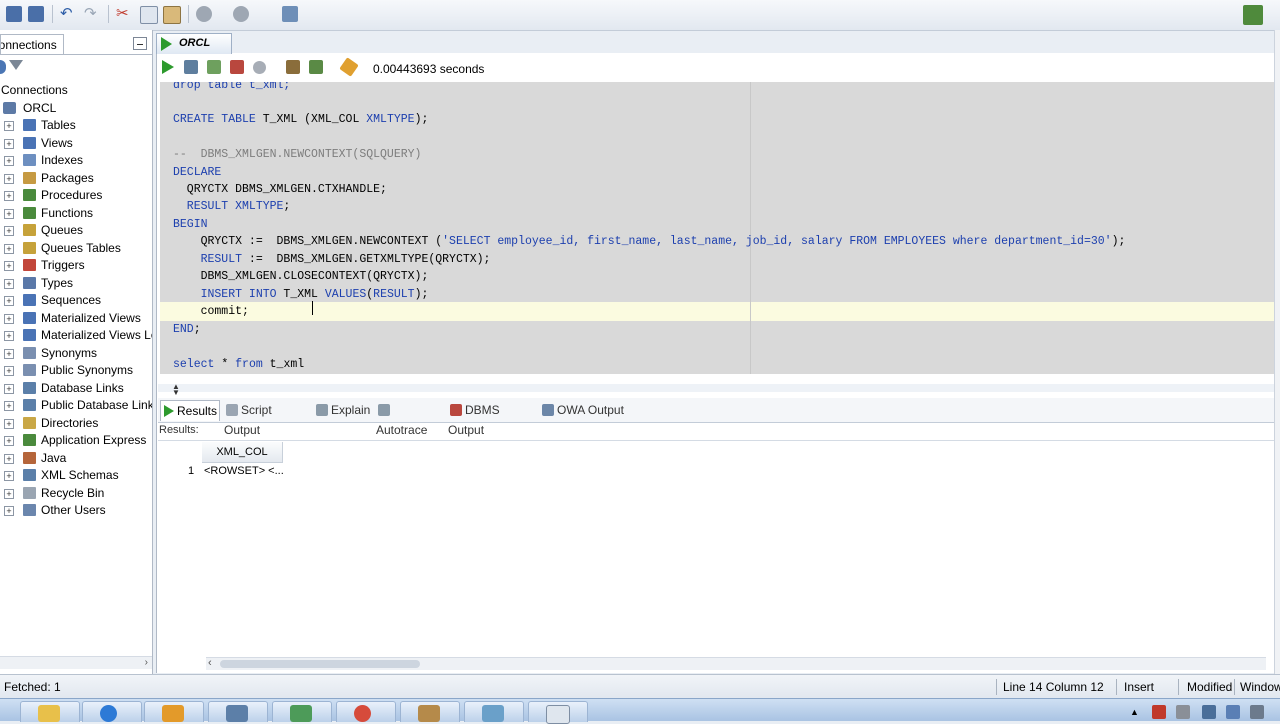 The image size is (1280, 724). What do you see at coordinates (76, 318) in the screenshot?
I see `tree-item-materialized-views: + Materialized Views` at bounding box center [76, 318].